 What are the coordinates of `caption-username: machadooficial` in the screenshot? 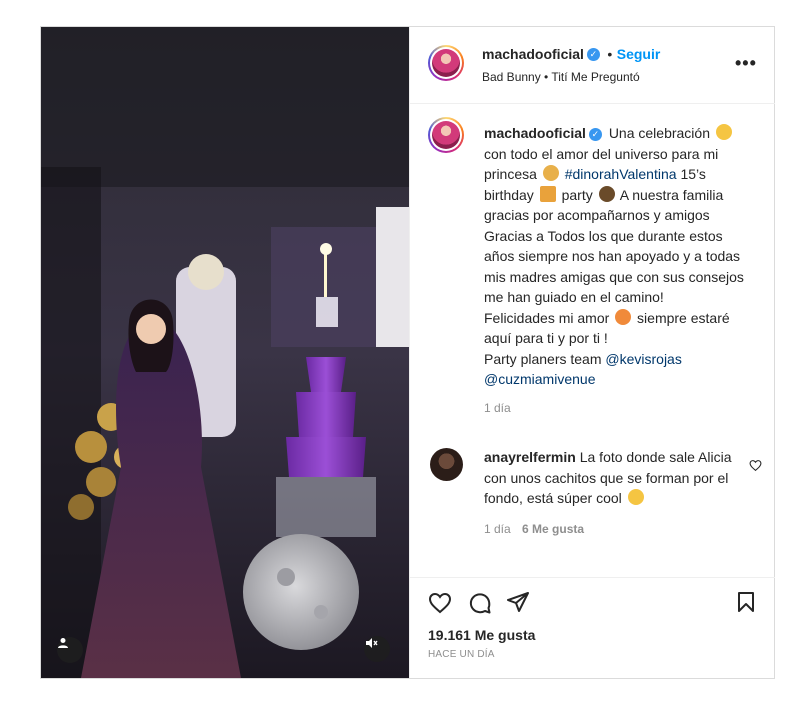 It's located at (535, 133).